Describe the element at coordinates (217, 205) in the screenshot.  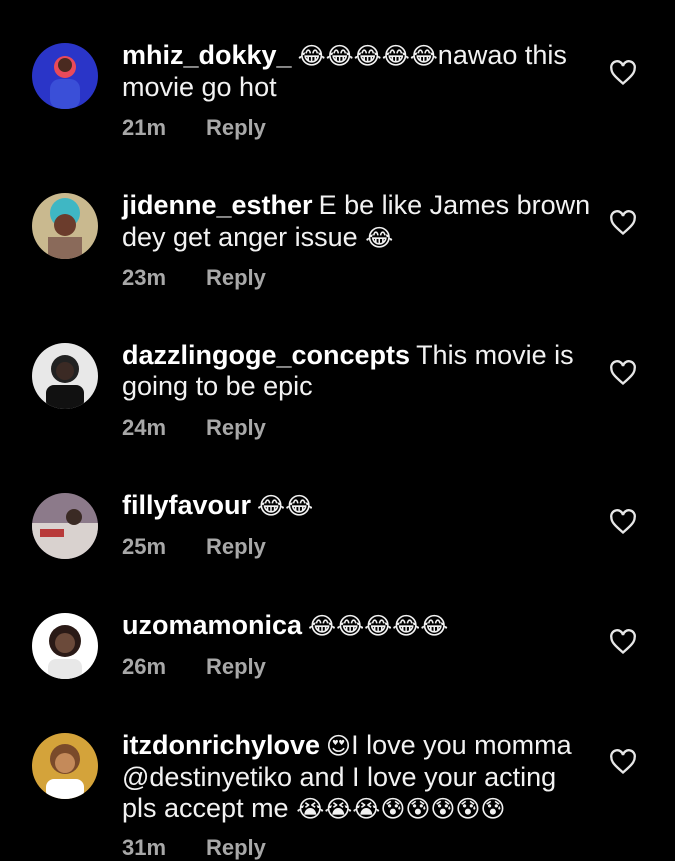
I see `comment-username: jidenne_esther` at that location.